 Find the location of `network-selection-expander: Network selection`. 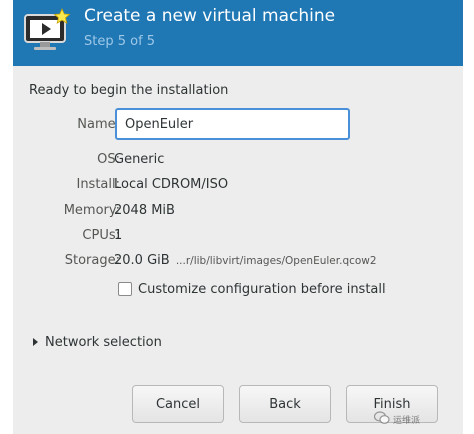

network-selection-expander: Network selection is located at coordinates (97, 342).